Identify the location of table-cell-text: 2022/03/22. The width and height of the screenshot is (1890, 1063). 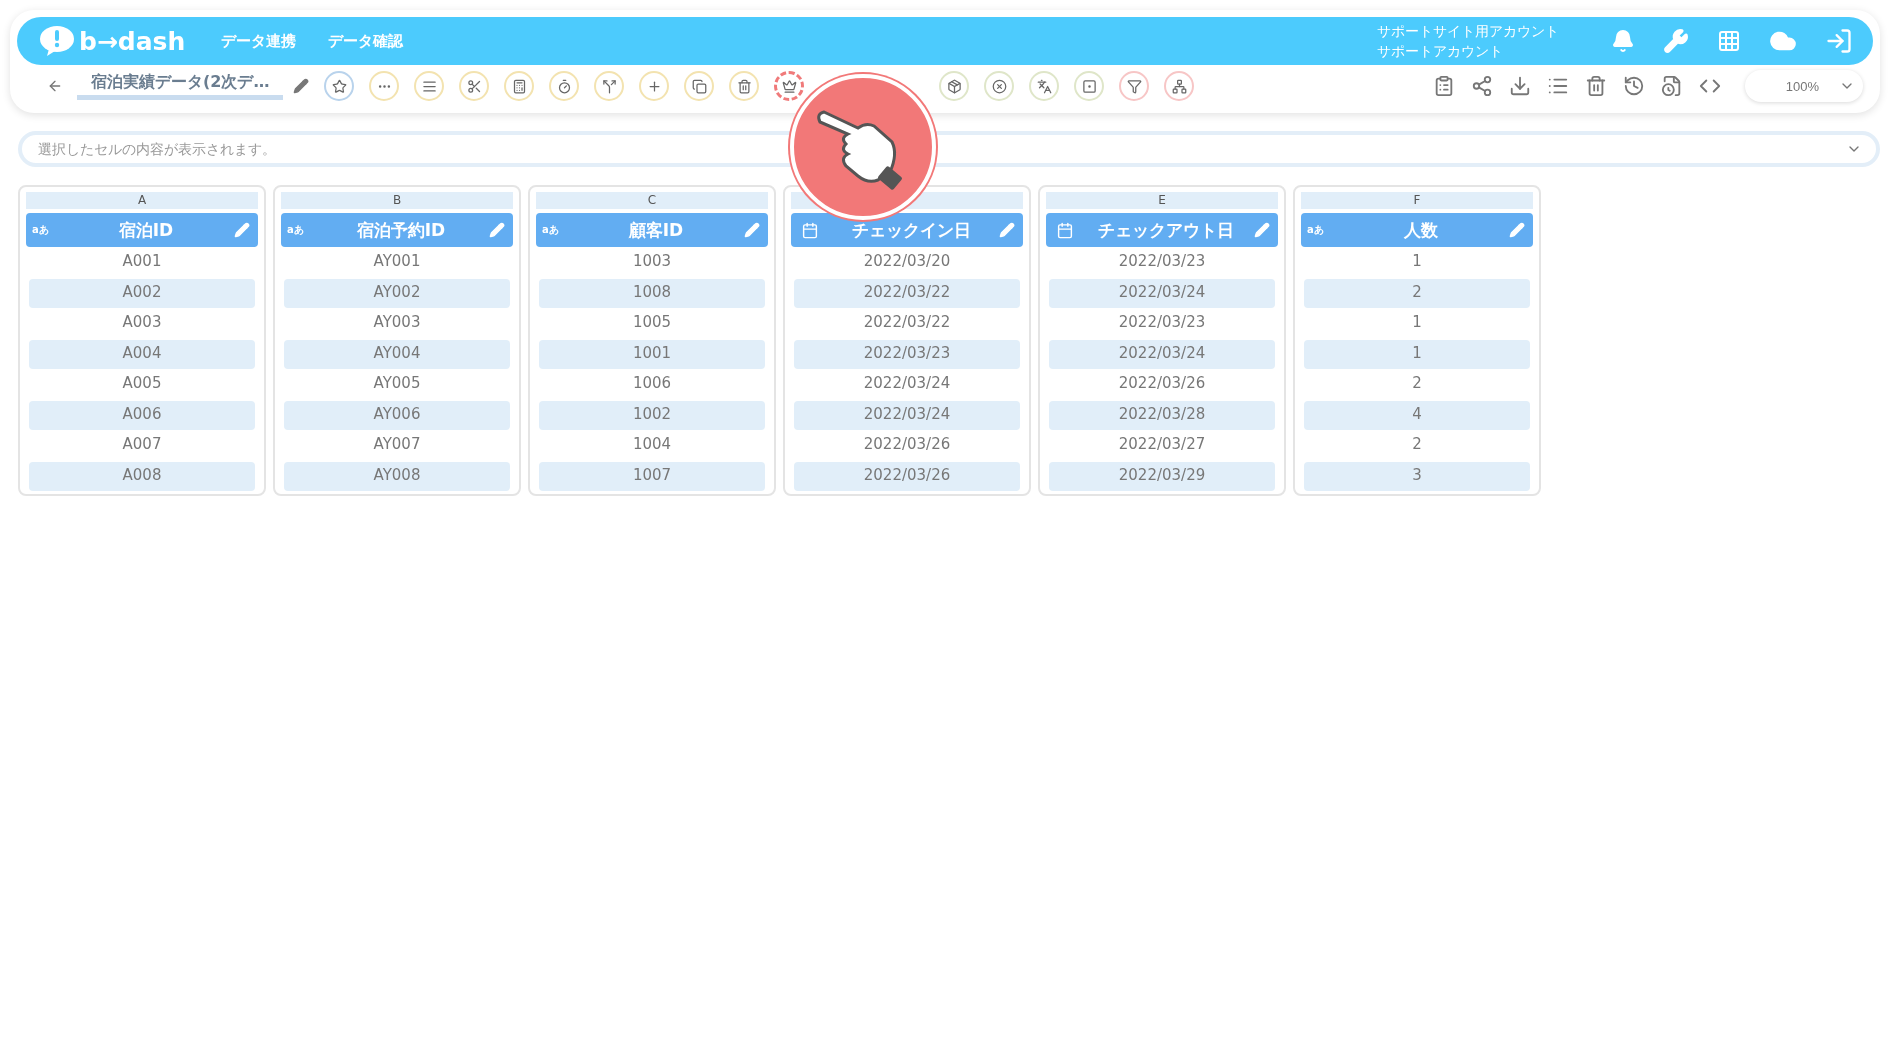
(907, 322).